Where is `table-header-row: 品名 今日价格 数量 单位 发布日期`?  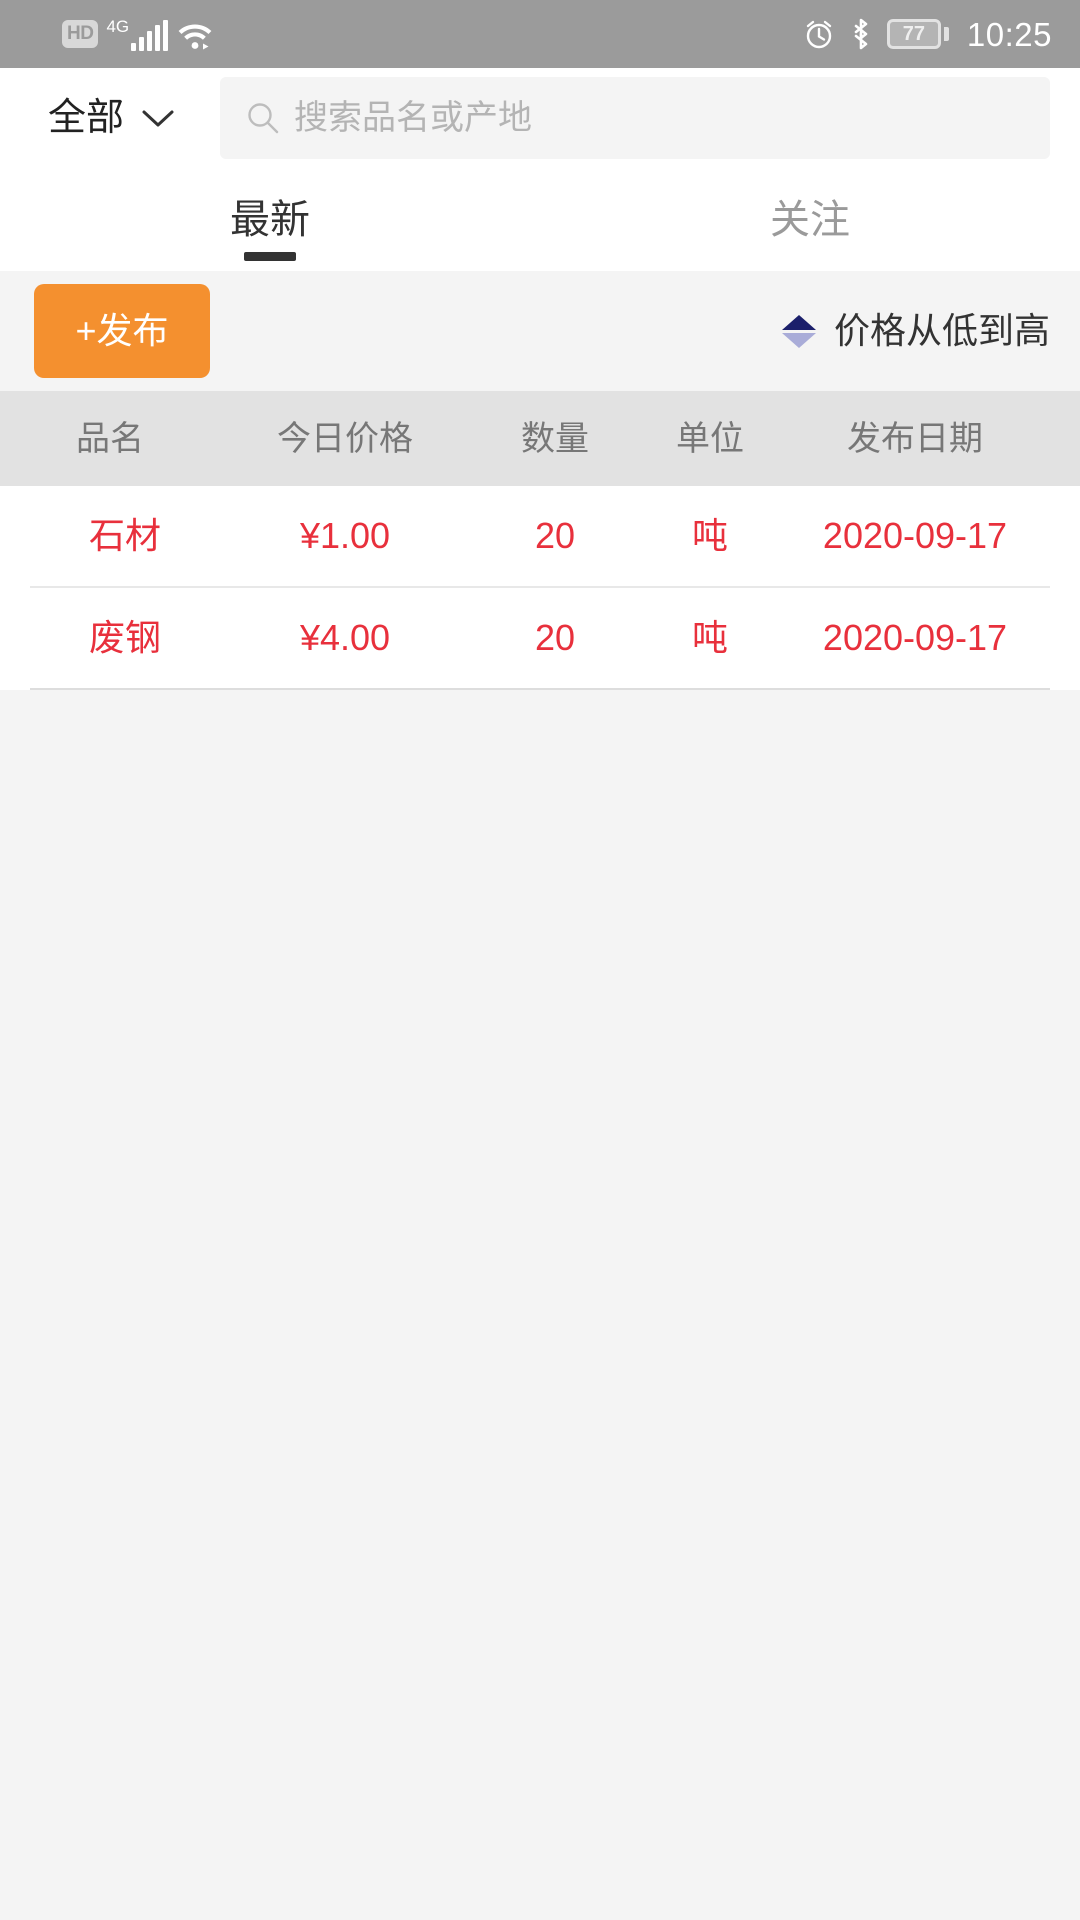
table-header-row: 品名 今日价格 数量 单位 发布日期 is located at coordinates (540, 438).